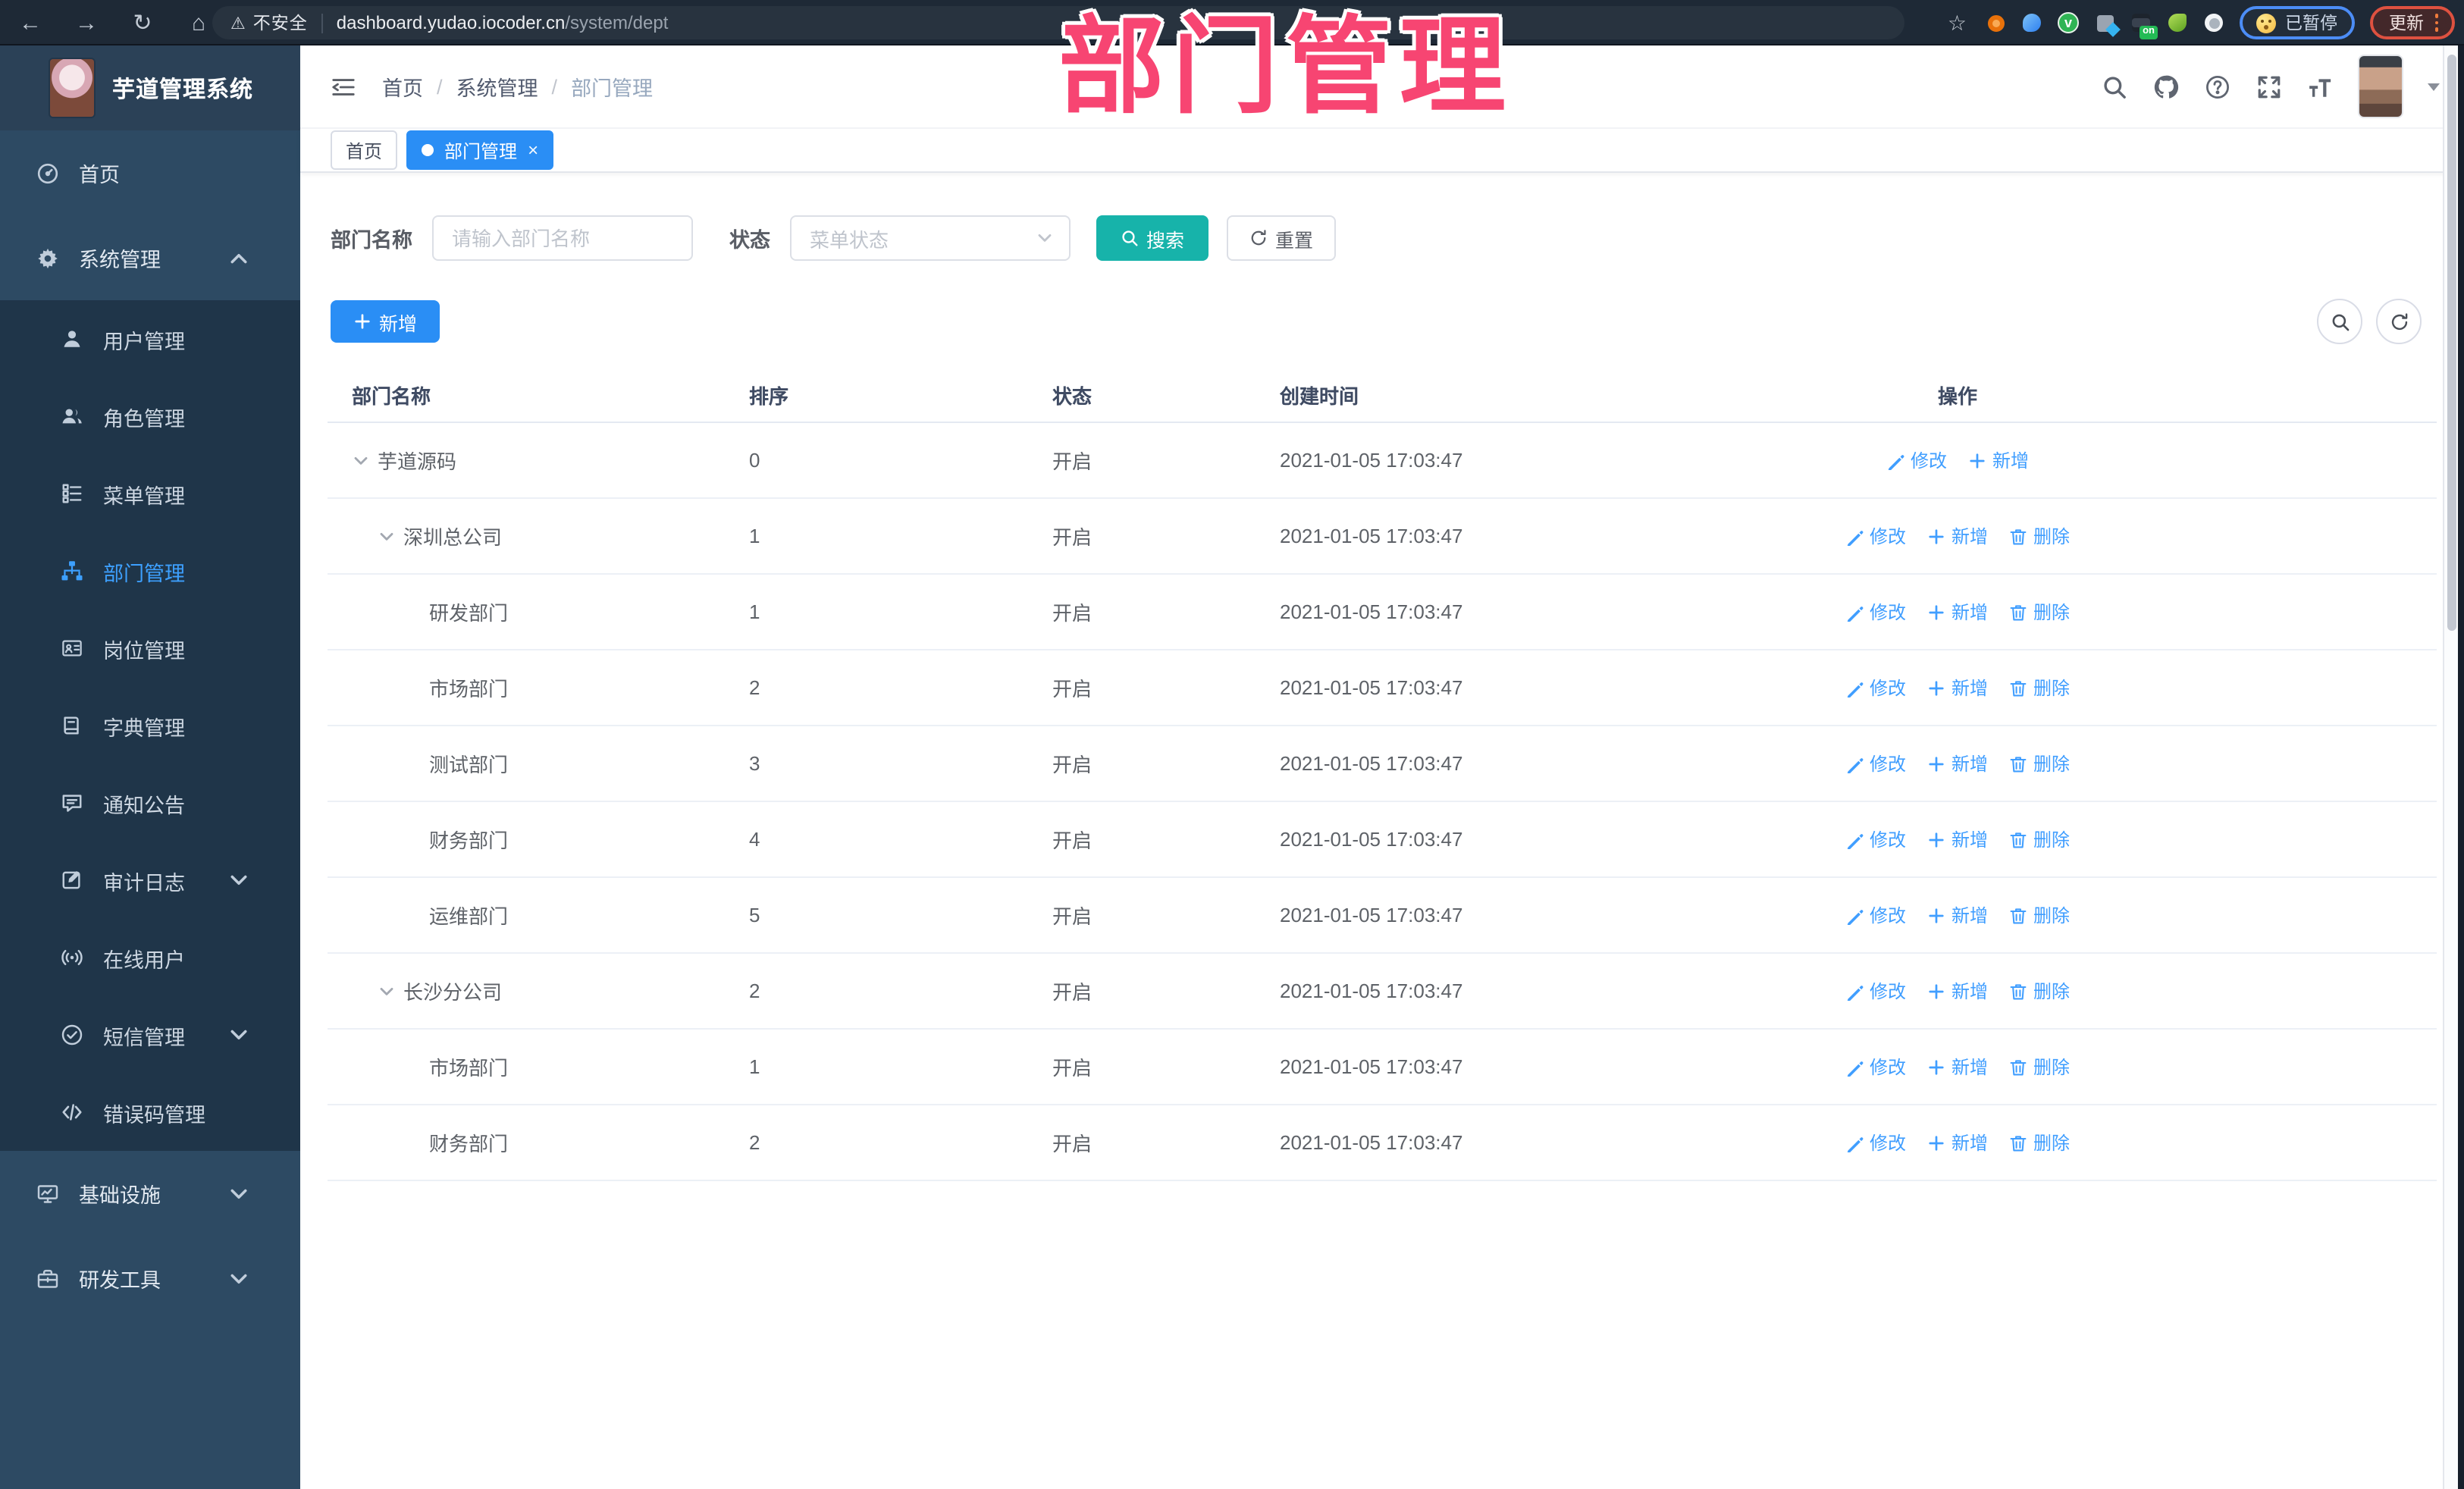 The image size is (2464, 1489). What do you see at coordinates (1957, 23) in the screenshot?
I see `bookmark-star-icon: ☆` at bounding box center [1957, 23].